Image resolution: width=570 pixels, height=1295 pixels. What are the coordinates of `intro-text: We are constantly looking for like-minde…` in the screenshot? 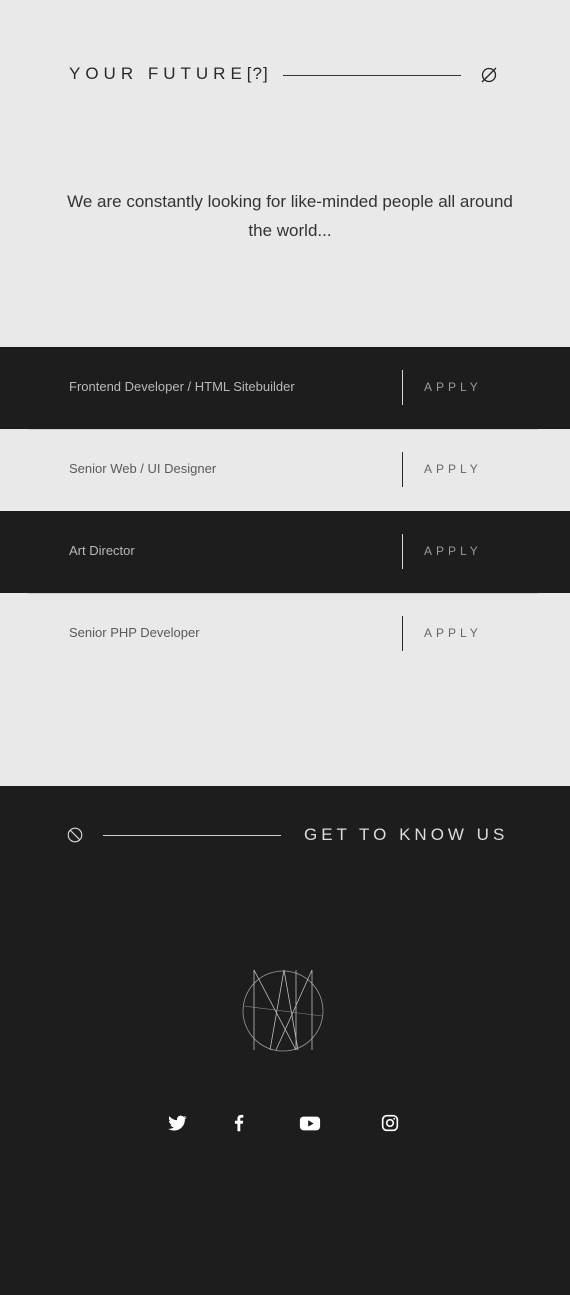 It's located at (290, 216).